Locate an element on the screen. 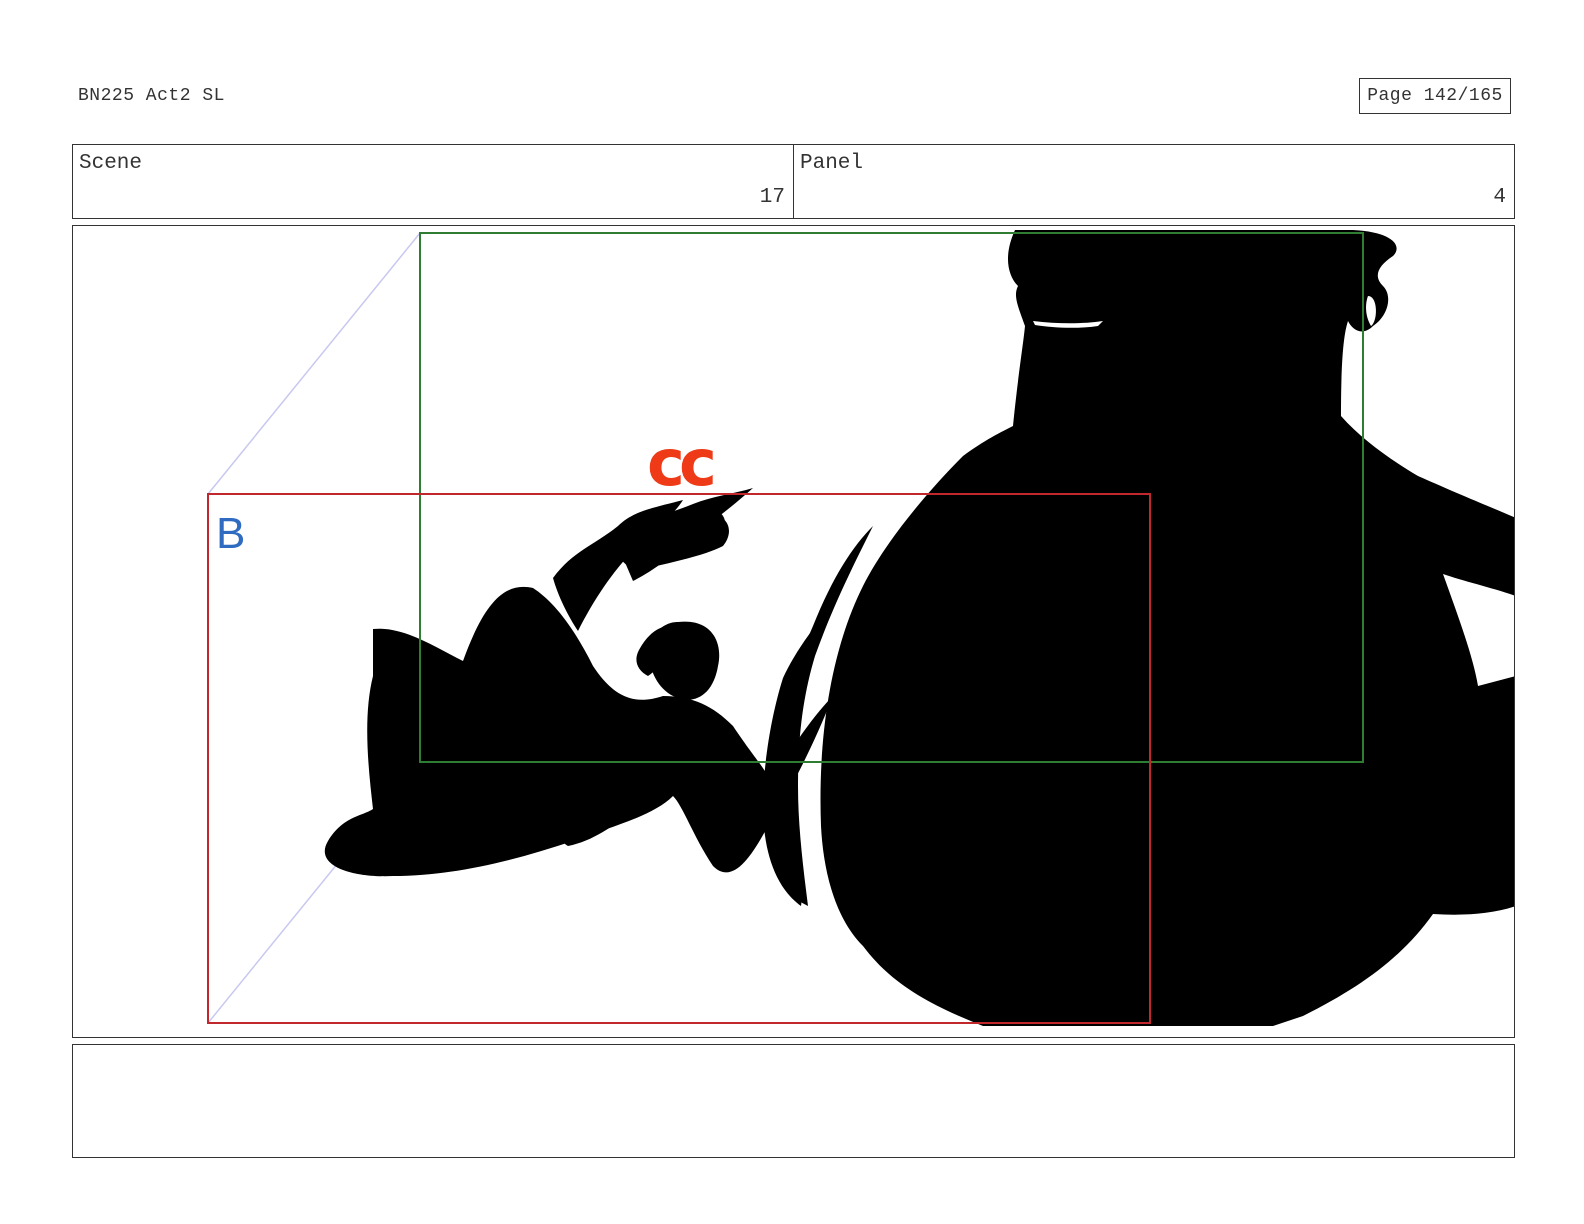 The height and width of the screenshot is (1224, 1584). page-indicator: Page 142/165 is located at coordinates (1435, 96).